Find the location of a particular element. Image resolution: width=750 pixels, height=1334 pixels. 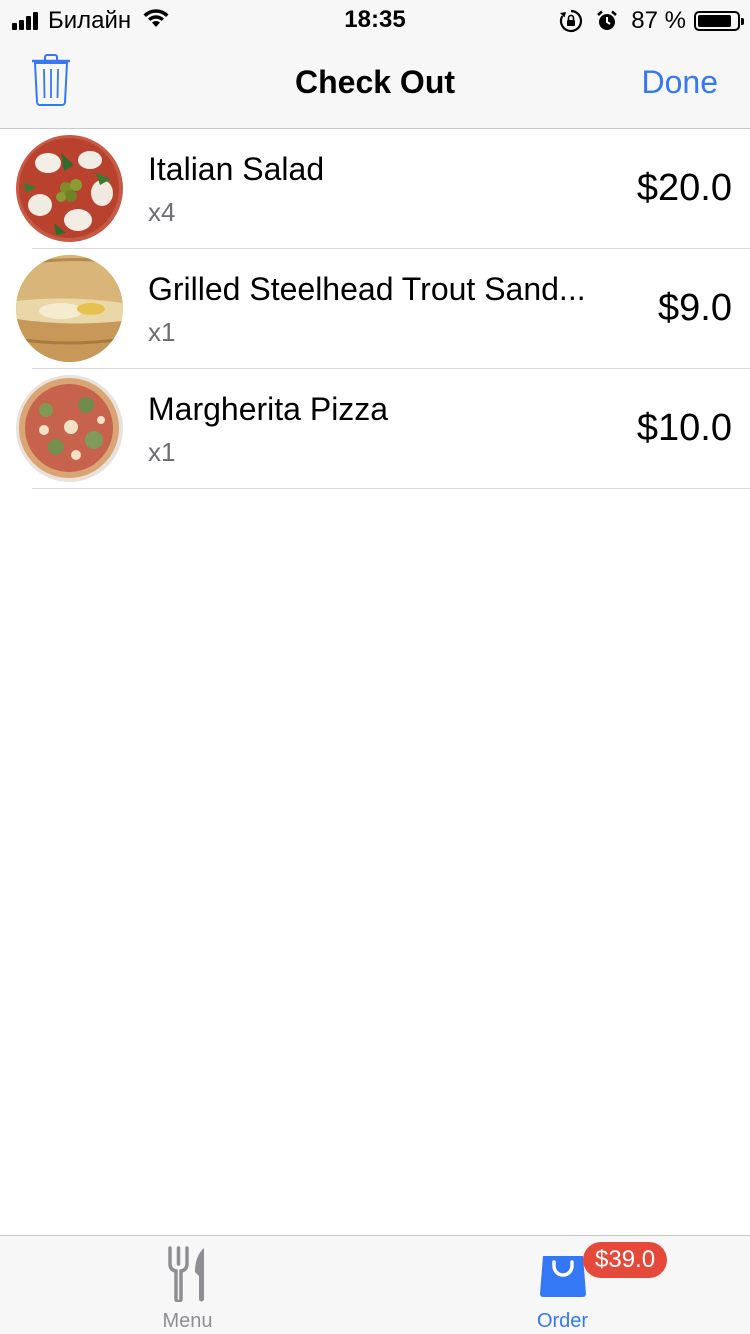

tab-order-label: Order is located at coordinates (562, 1321).